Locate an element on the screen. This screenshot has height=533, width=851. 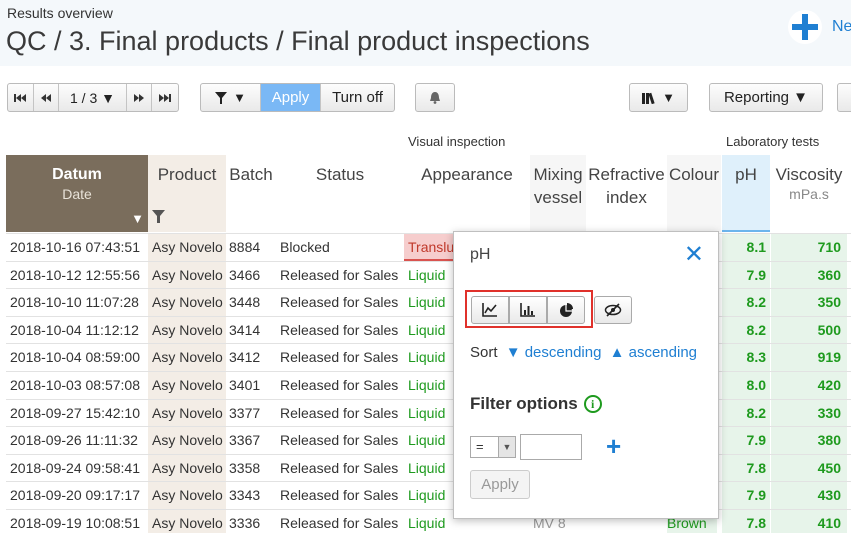
column-header-colour: Colour is located at coordinates (694, 193).